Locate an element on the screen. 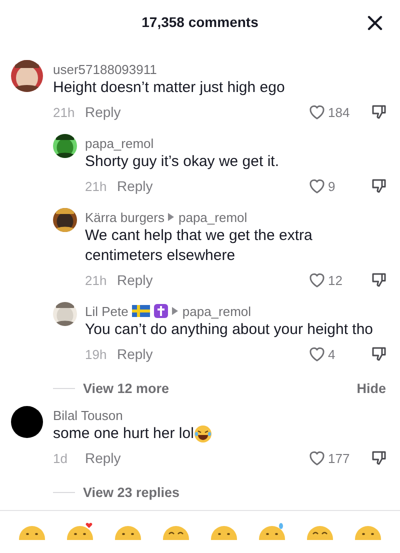  like-button: 4 is located at coordinates (334, 354).